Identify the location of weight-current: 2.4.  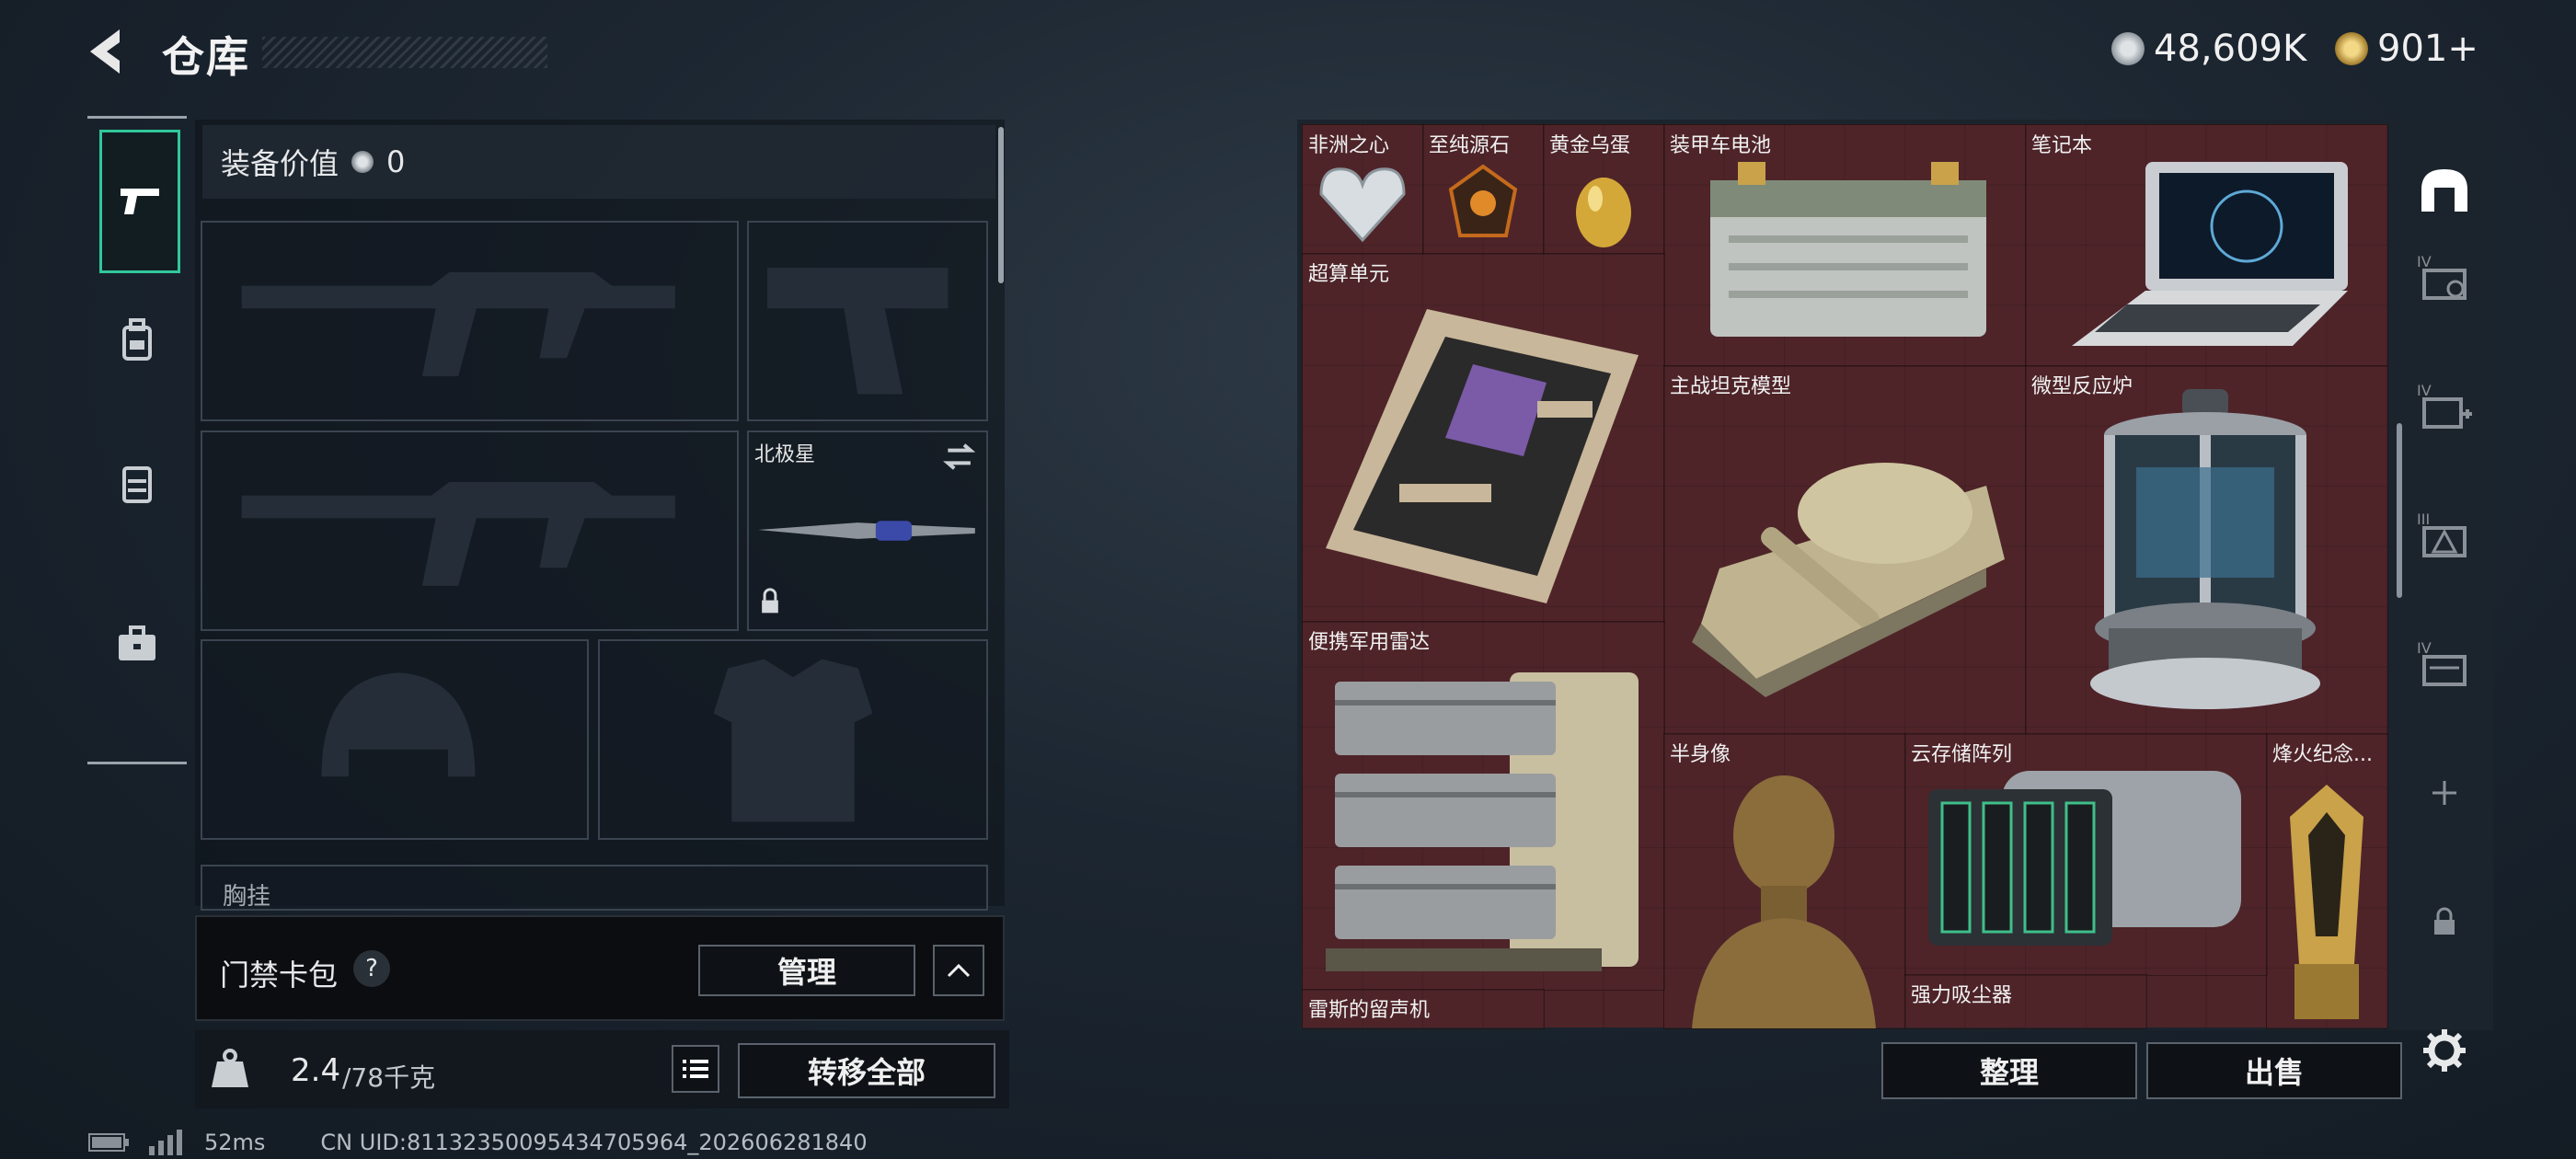
(316, 1070).